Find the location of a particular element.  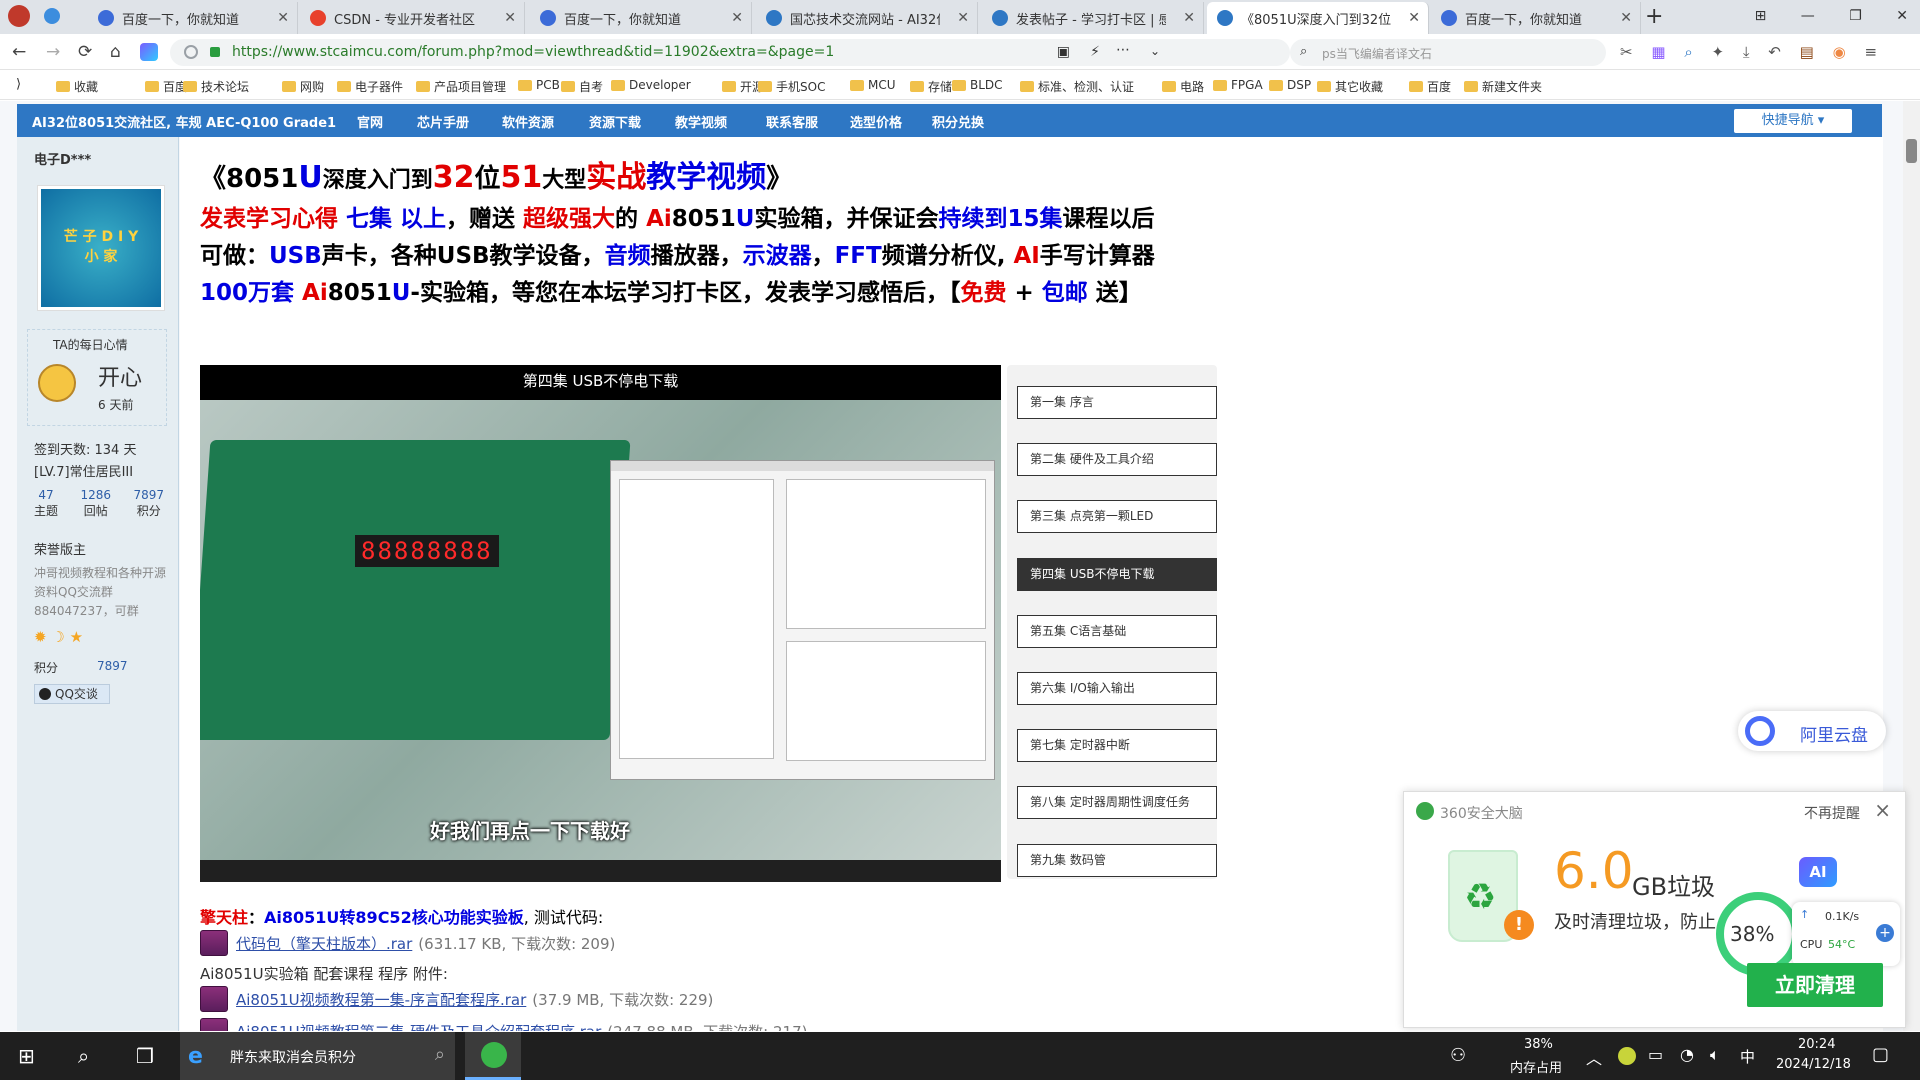

home-icon: ⌂ is located at coordinates (115, 52).